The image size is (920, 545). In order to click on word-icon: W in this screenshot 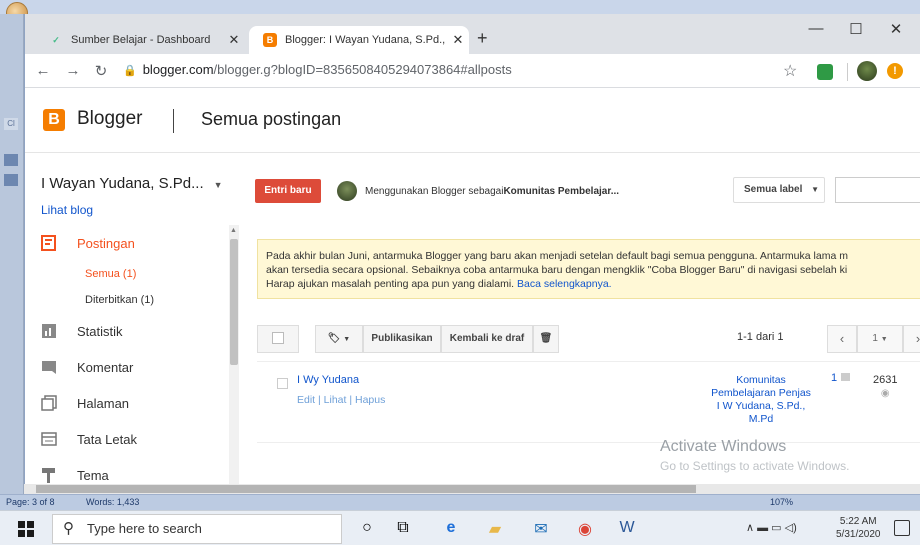, I will do `click(627, 529)`.